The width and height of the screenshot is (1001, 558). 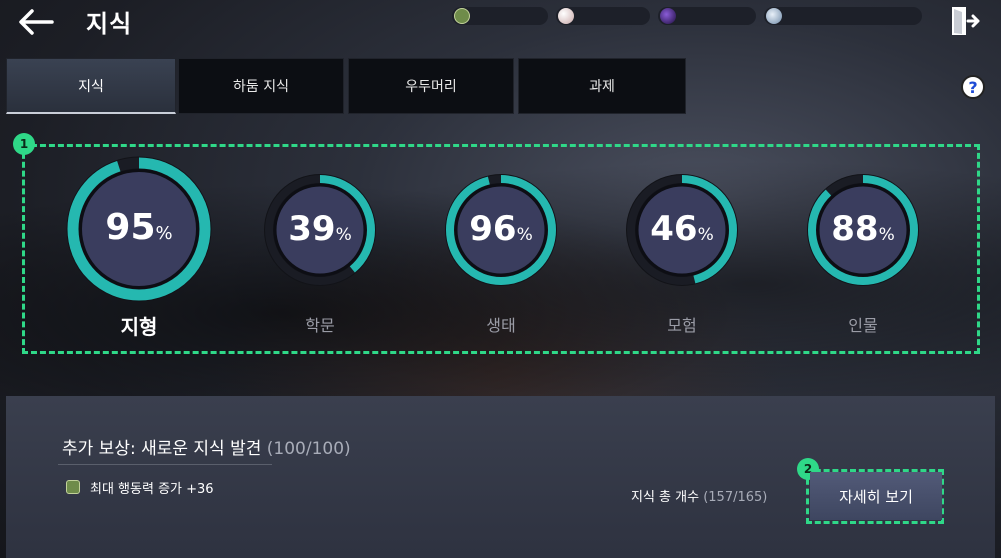 What do you see at coordinates (774, 16) in the screenshot?
I see `silver-coin-icon` at bounding box center [774, 16].